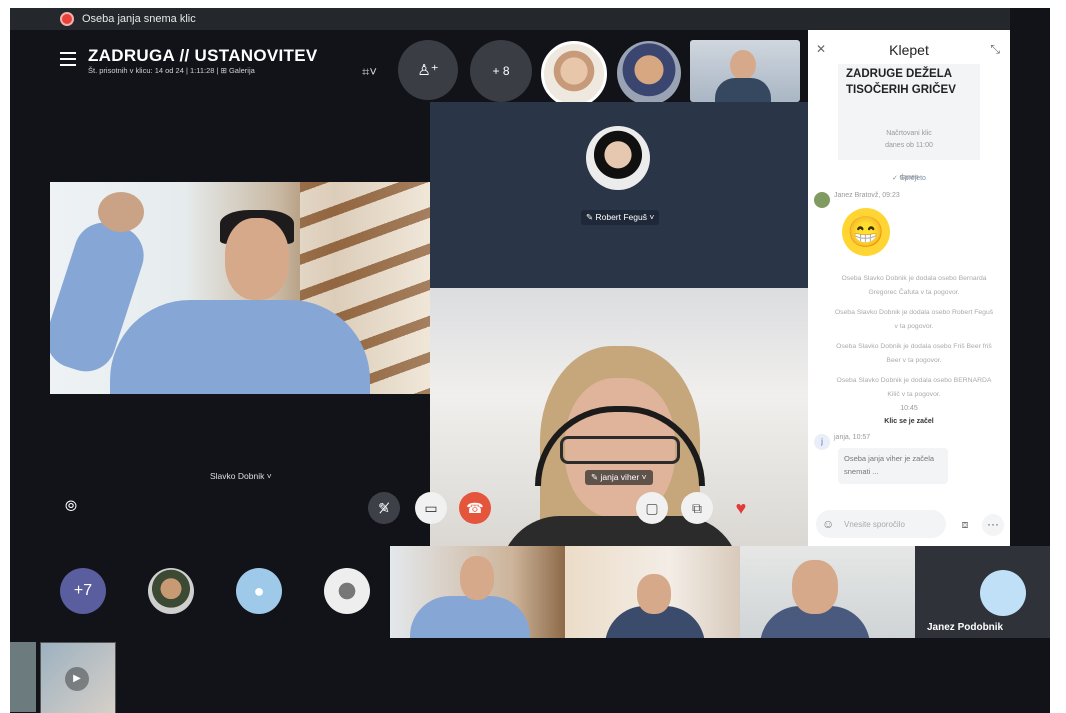  Describe the element at coordinates (501, 71) in the screenshot. I see `more-participants-button: + 8` at that location.